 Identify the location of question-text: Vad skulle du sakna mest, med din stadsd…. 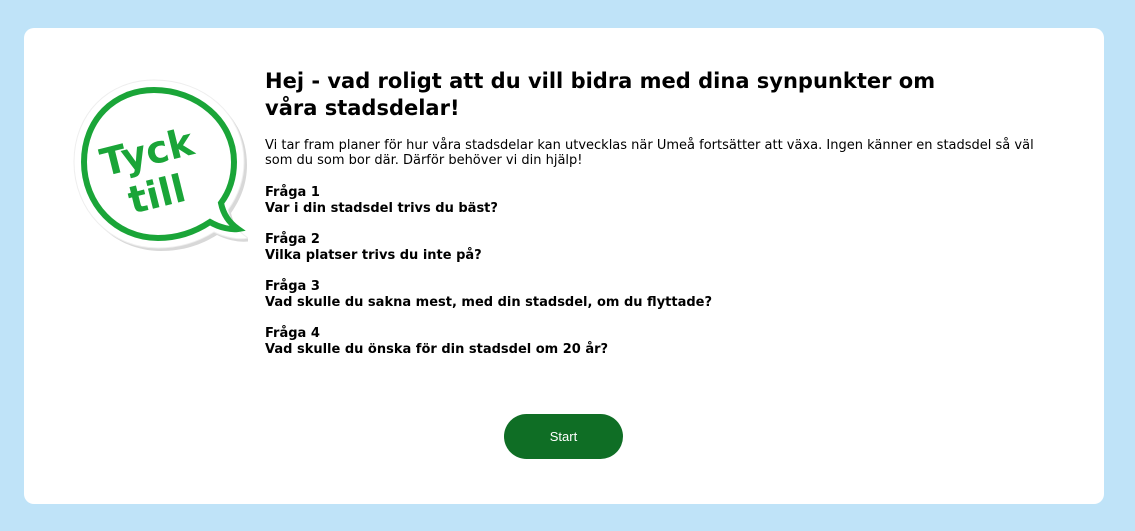
(489, 302).